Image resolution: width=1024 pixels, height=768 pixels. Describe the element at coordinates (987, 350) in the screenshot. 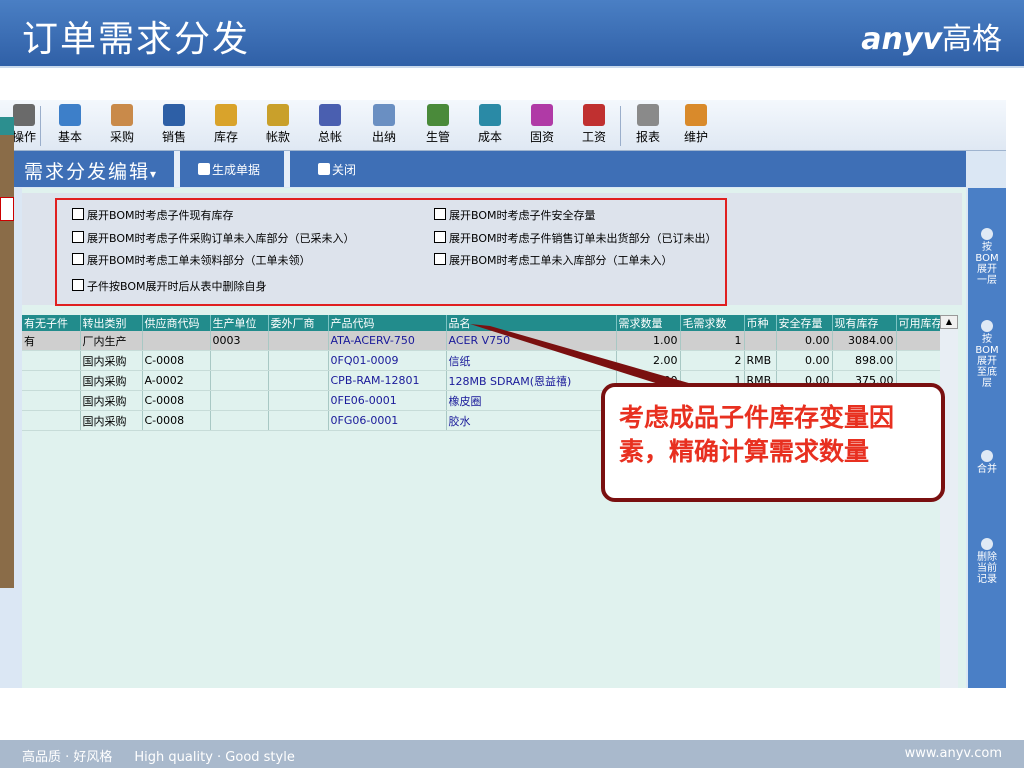

I see `right-action-label: BOM` at that location.